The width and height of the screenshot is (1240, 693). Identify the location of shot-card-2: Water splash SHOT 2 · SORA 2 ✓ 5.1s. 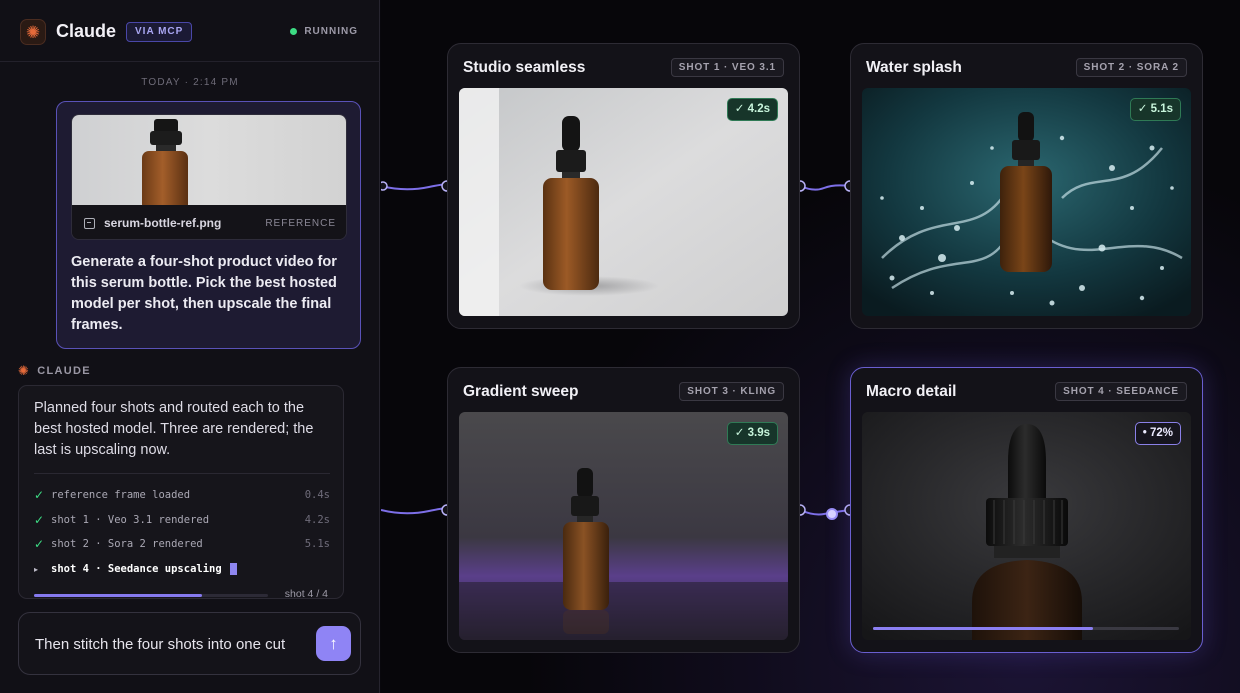
(1026, 186).